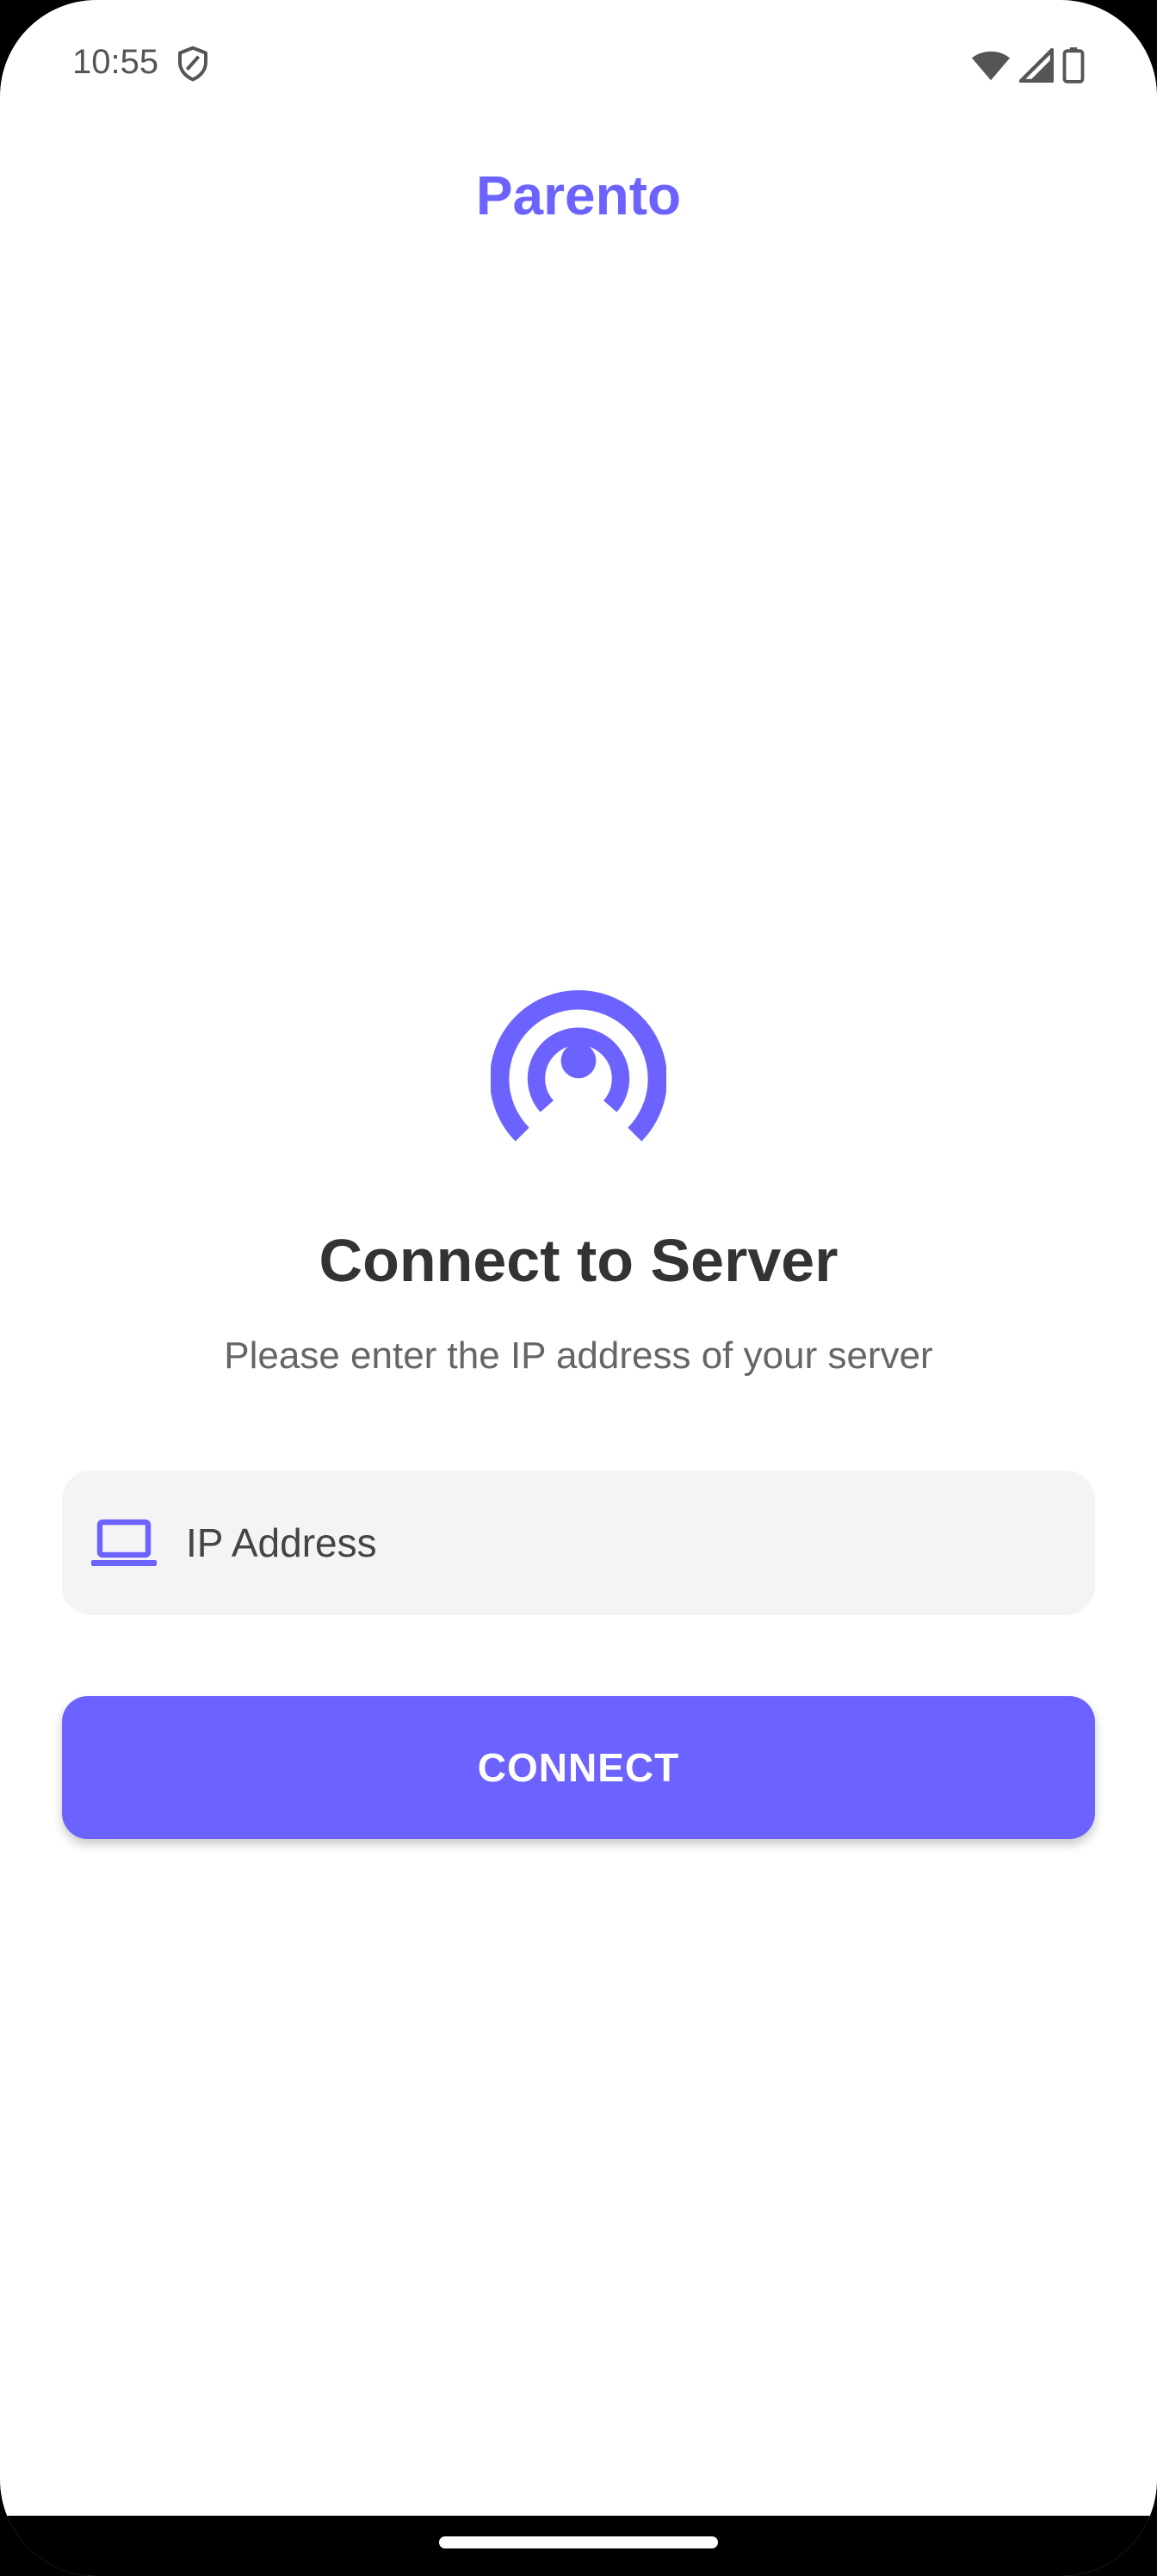 This screenshot has width=1157, height=2576. What do you see at coordinates (579, 1261) in the screenshot?
I see `page-heading: Connect to Server` at bounding box center [579, 1261].